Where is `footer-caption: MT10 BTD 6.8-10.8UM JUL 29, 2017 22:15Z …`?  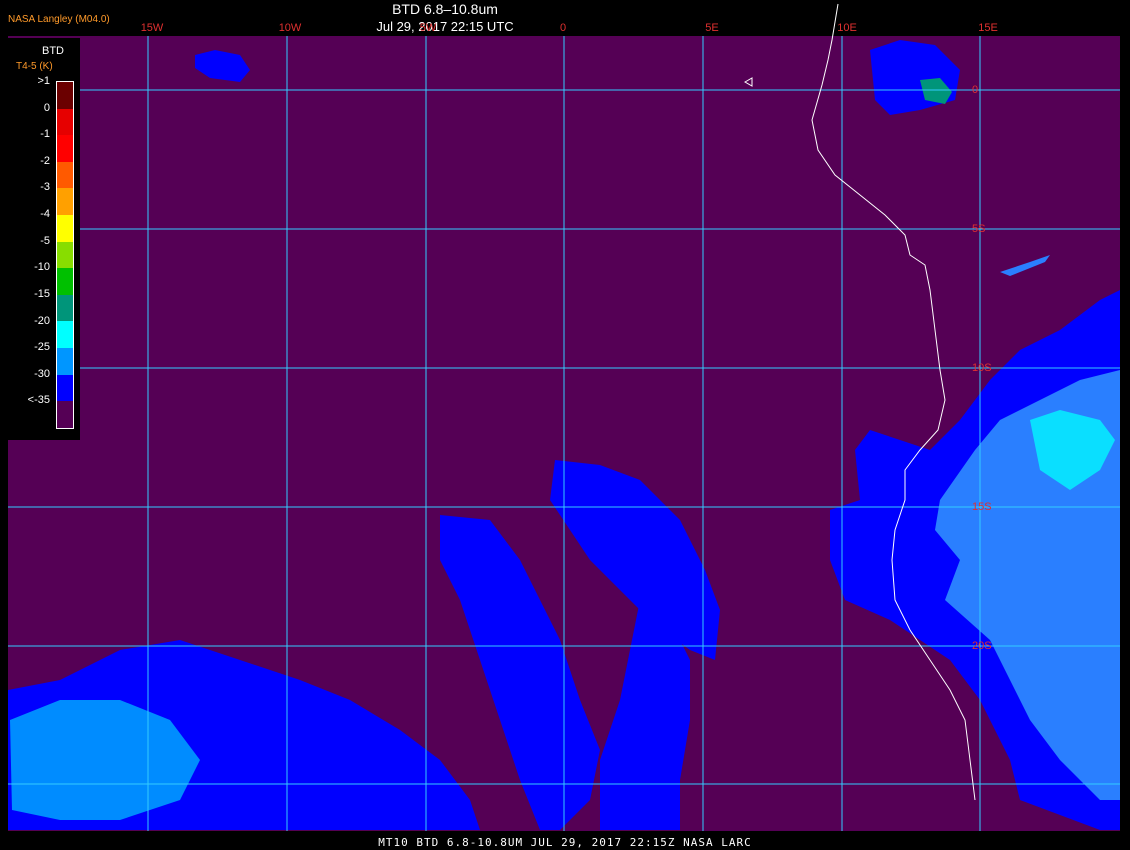 footer-caption: MT10 BTD 6.8-10.8UM JUL 29, 2017 22:15Z … is located at coordinates (565, 842).